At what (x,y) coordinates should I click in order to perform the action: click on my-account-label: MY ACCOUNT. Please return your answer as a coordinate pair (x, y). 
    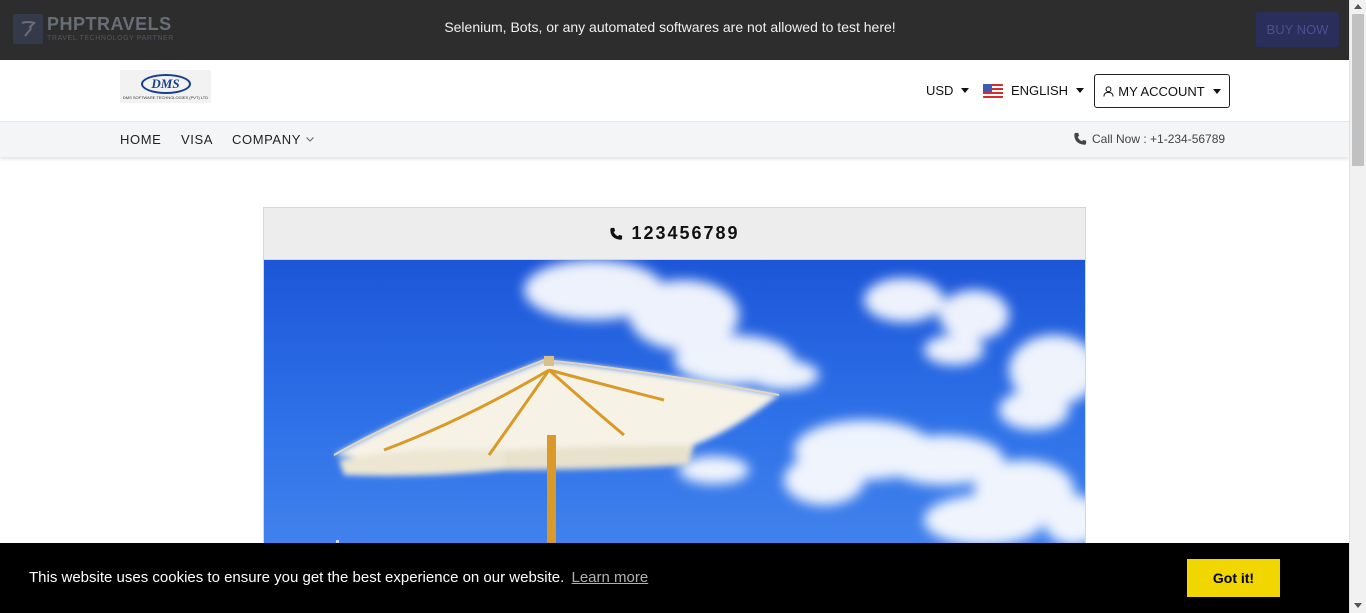
    Looking at the image, I should click on (1161, 91).